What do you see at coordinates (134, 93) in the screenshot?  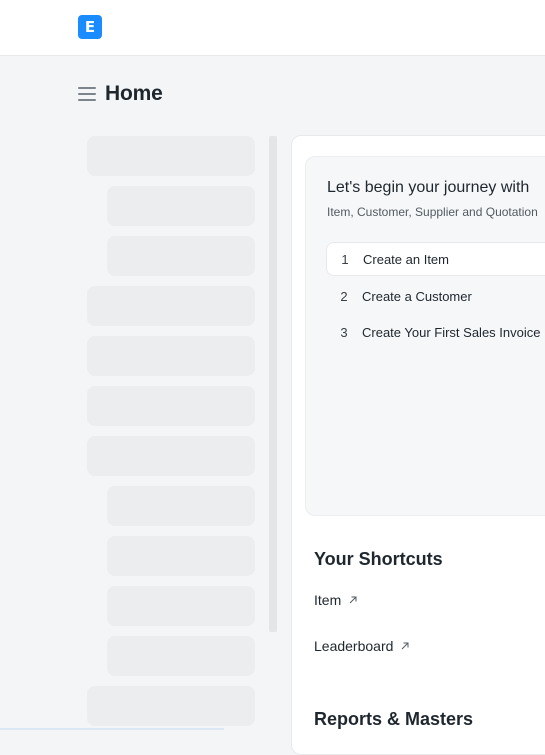 I see `page-title: Home` at bounding box center [134, 93].